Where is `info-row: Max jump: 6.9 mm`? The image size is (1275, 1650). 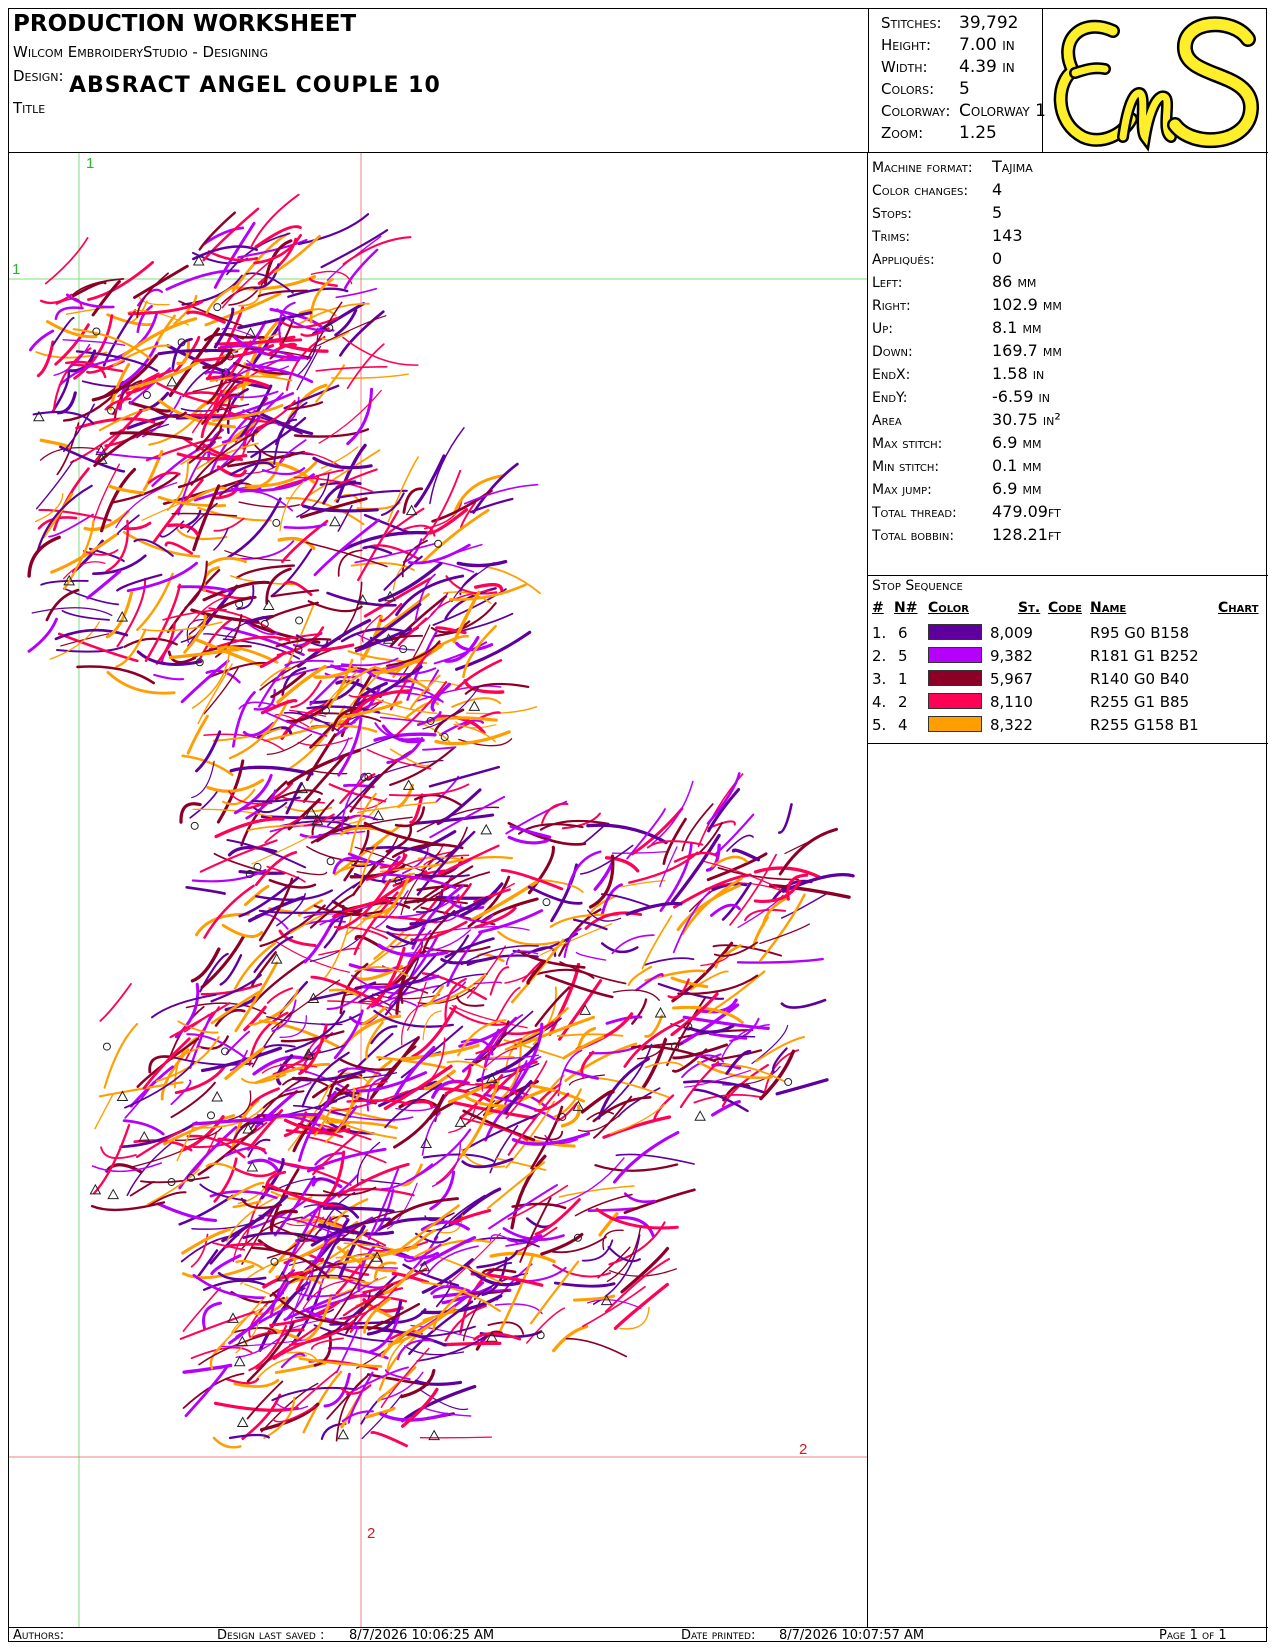 info-row: Max jump: 6.9 mm is located at coordinates (957, 488).